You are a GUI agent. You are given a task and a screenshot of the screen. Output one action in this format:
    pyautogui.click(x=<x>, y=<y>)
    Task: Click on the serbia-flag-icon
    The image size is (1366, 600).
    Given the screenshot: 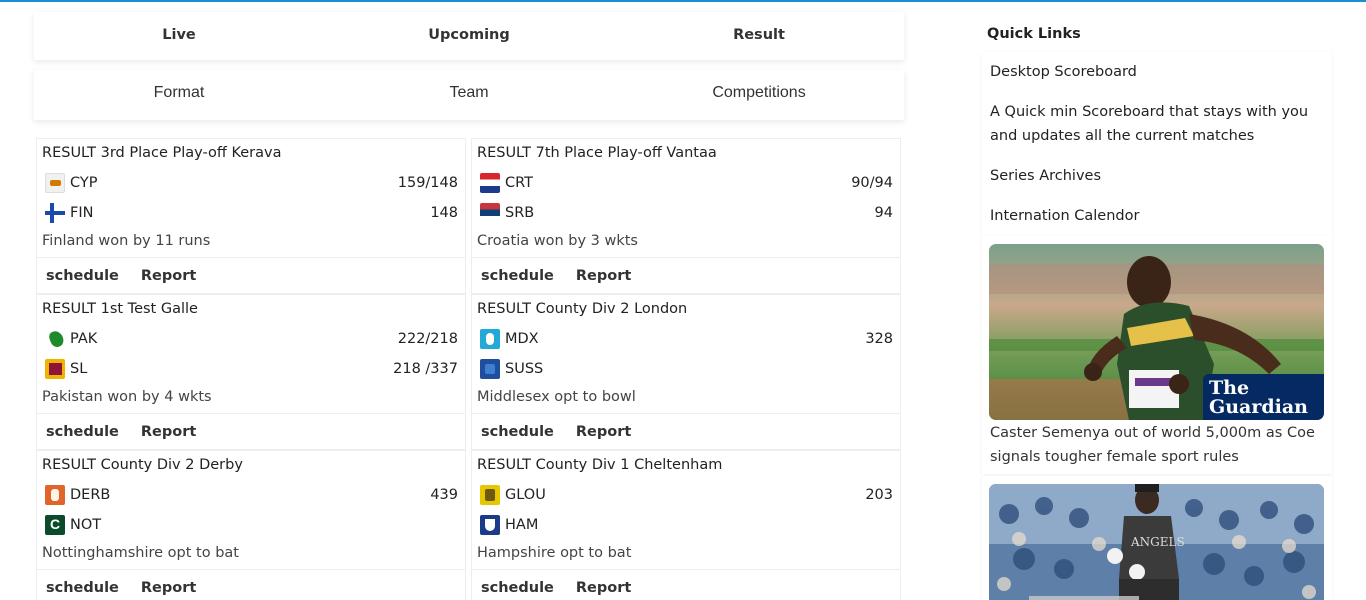 What is the action you would take?
    pyautogui.click(x=490, y=213)
    